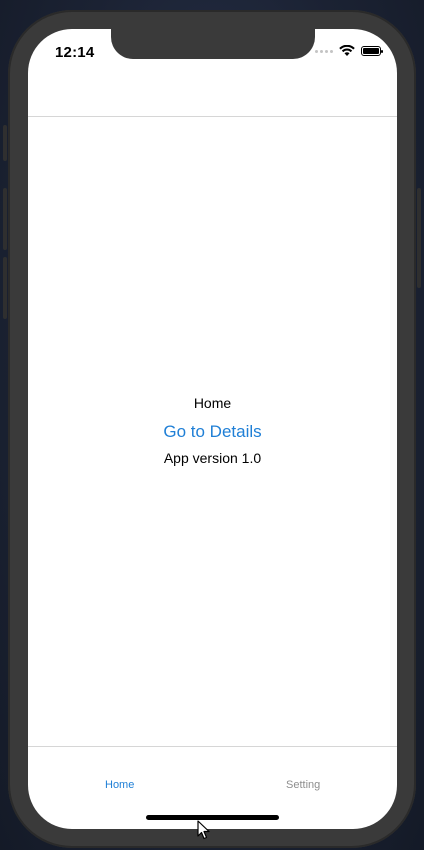 The image size is (424, 850). Describe the element at coordinates (303, 785) in the screenshot. I see `tab-setting: Setting` at that location.